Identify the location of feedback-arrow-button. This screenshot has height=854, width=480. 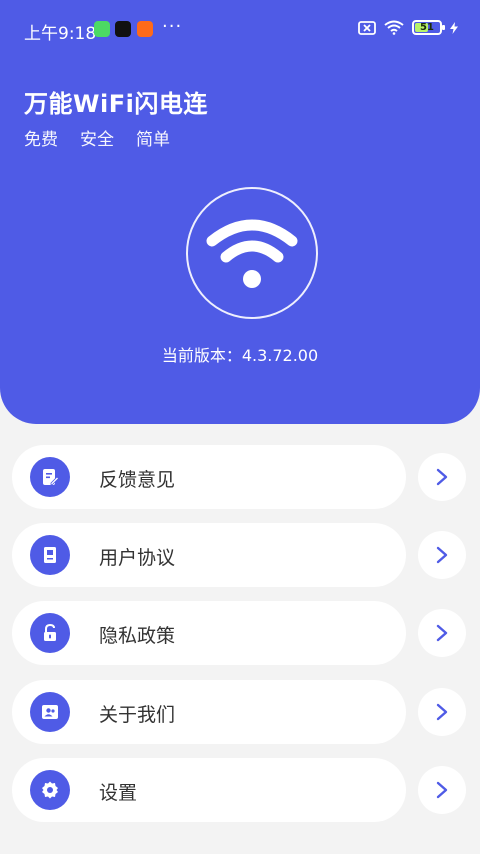
(442, 477).